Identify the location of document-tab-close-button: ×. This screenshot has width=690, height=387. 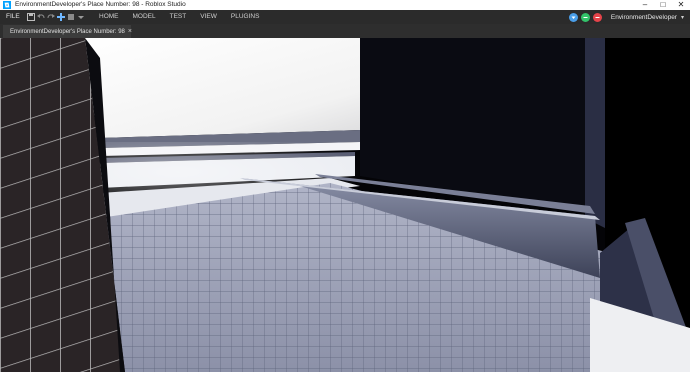
(130, 31).